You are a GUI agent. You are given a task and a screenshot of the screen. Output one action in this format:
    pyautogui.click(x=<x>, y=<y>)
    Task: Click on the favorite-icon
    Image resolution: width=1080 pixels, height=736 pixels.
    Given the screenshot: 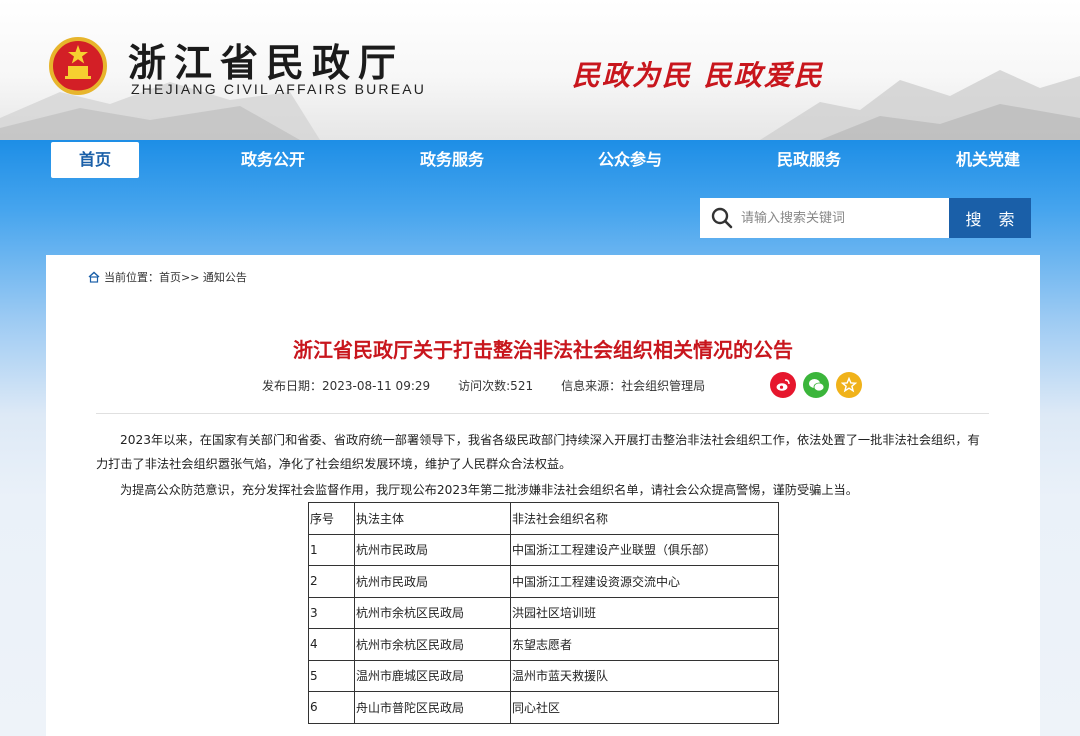 What is the action you would take?
    pyautogui.click(x=849, y=385)
    